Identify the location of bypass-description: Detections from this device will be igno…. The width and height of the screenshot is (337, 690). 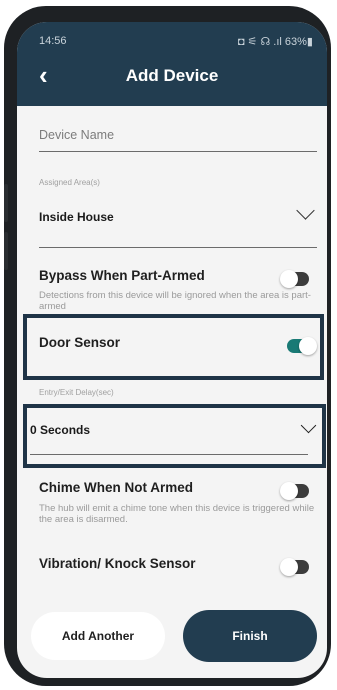
(175, 301).